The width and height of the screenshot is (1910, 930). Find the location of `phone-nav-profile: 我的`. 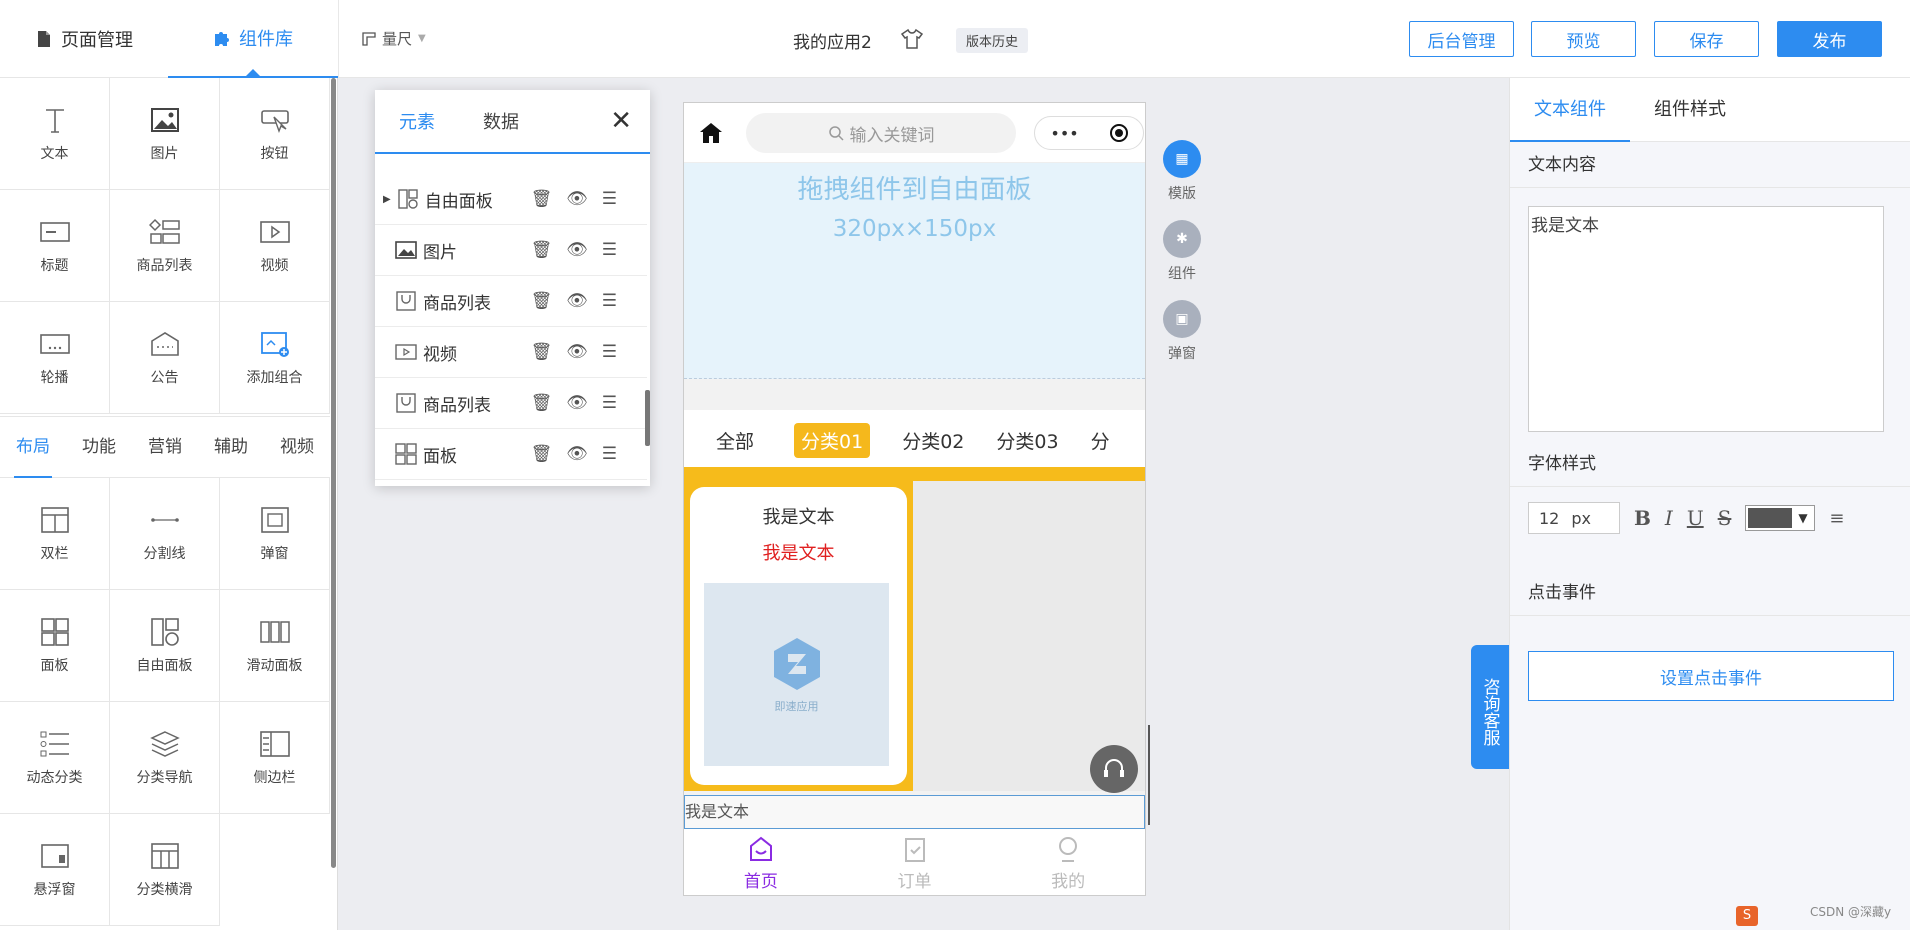

phone-nav-profile: 我的 is located at coordinates (1068, 862).